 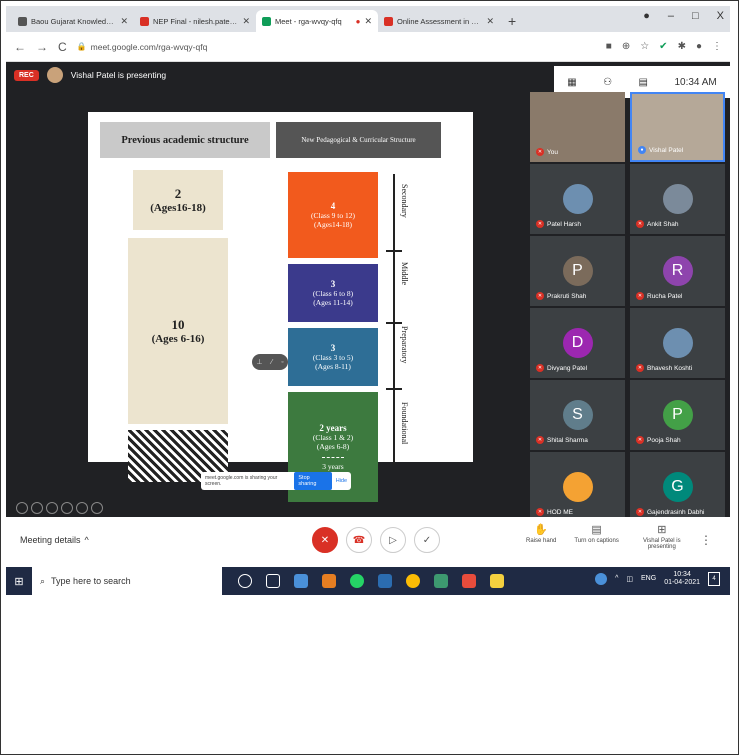 I want to click on avatar: R, so click(x=677, y=271).